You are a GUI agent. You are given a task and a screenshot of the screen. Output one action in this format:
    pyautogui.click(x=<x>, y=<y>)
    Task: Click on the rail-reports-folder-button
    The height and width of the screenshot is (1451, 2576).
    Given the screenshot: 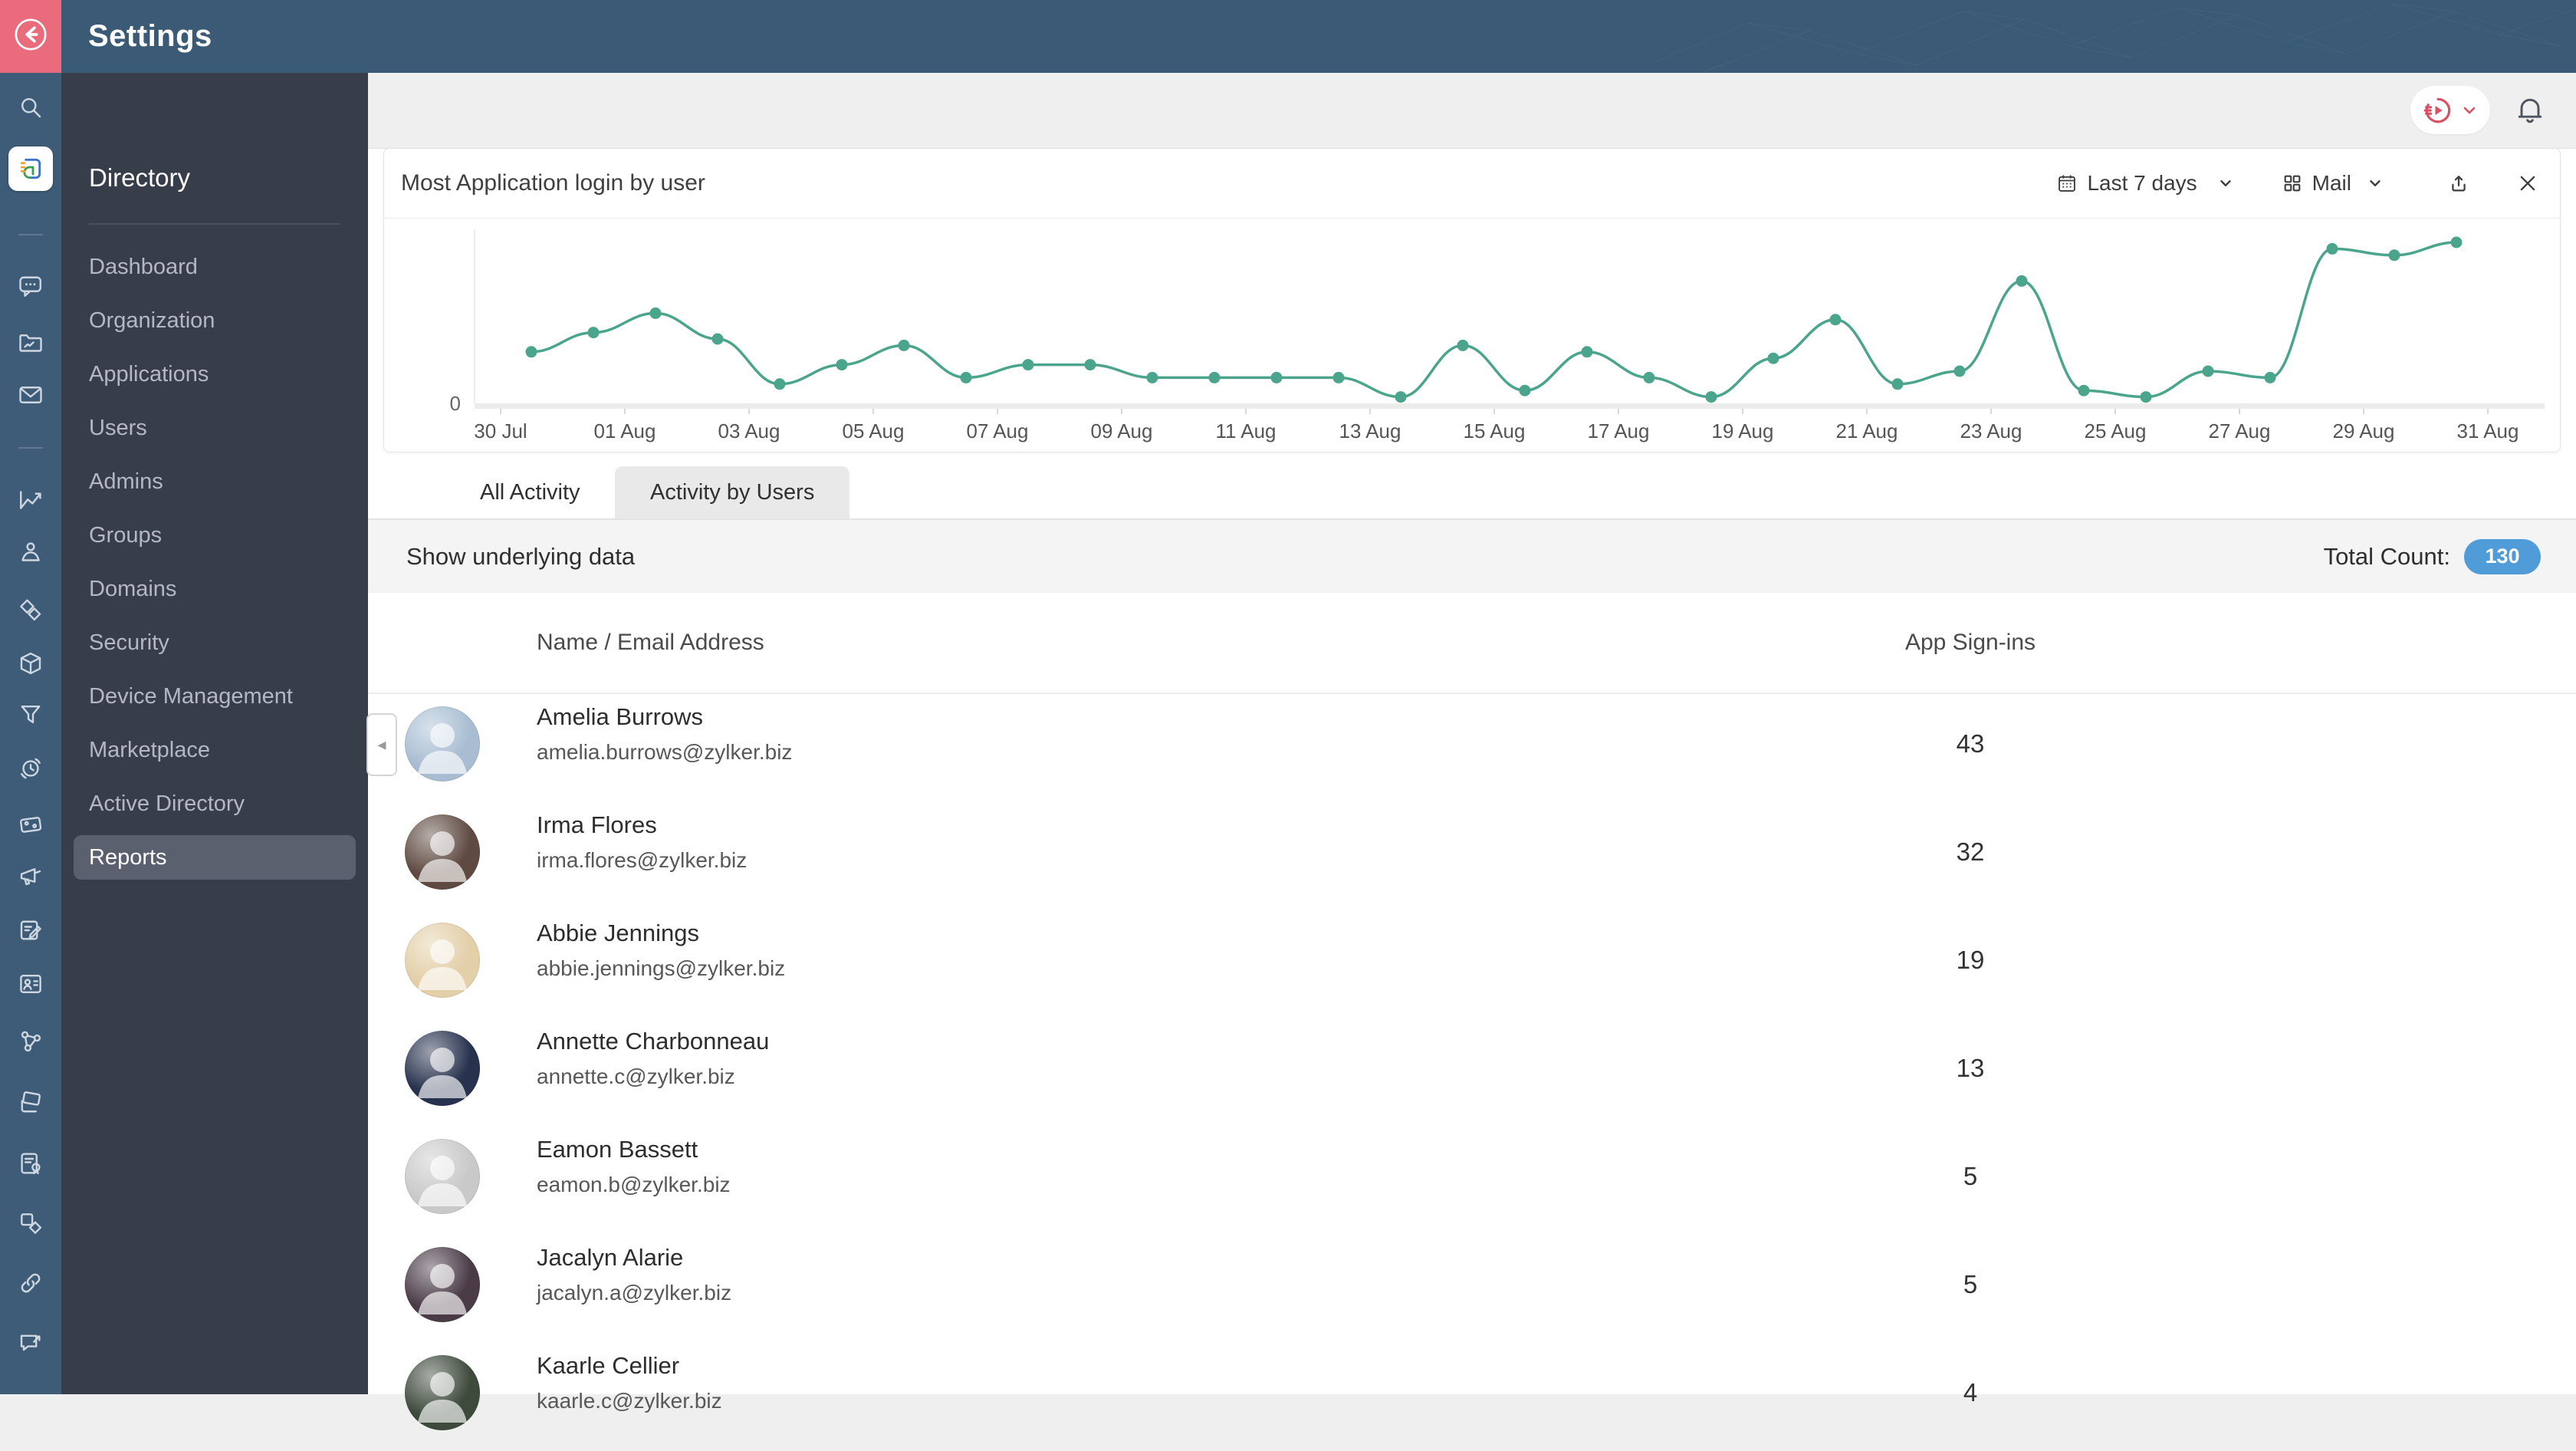 What is the action you would take?
    pyautogui.click(x=30, y=343)
    